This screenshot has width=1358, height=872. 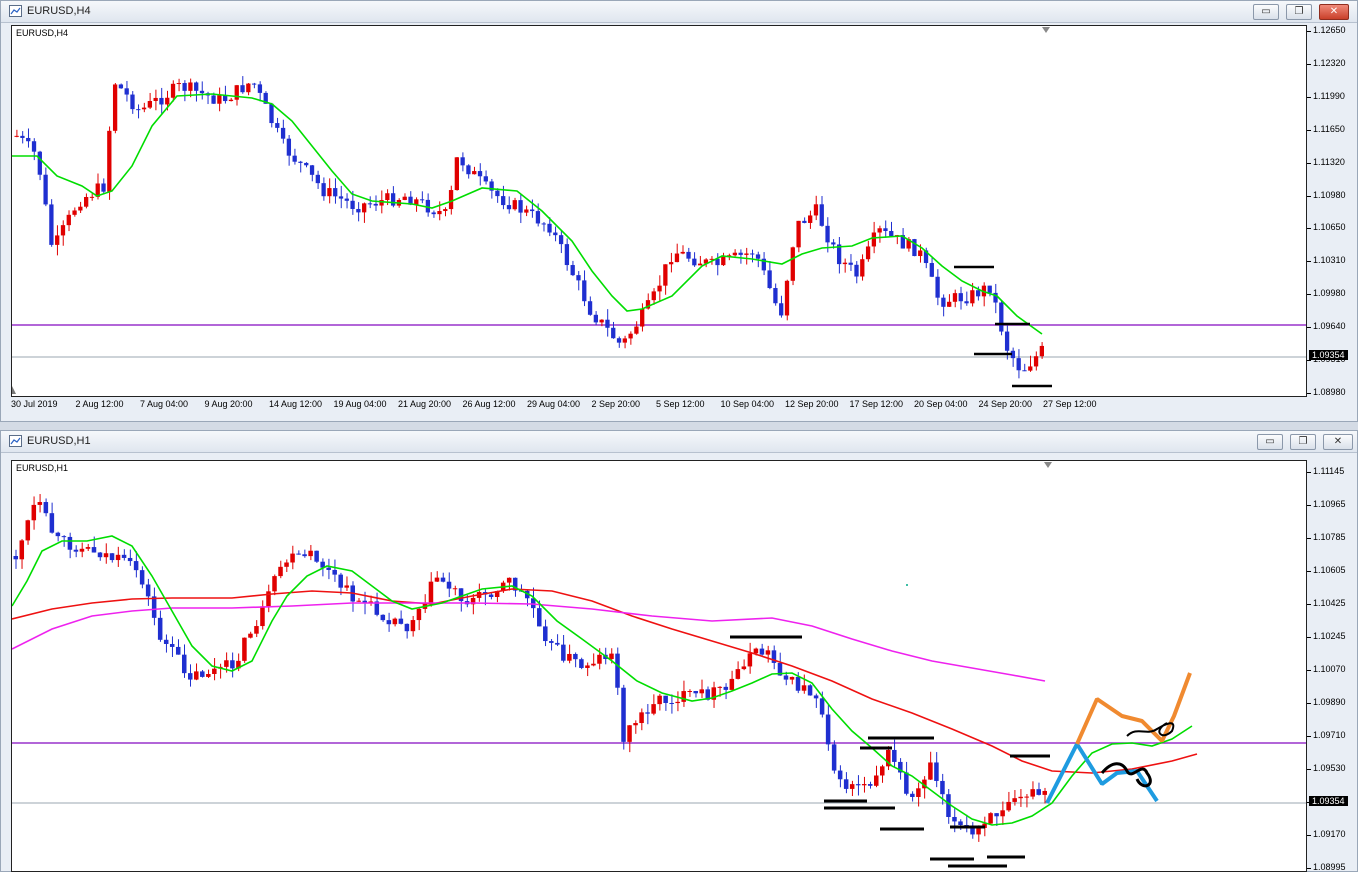 What do you see at coordinates (679, 442) in the screenshot?
I see `title-bar-h1: EURUSD,H1 ▭ ❐ ✕` at bounding box center [679, 442].